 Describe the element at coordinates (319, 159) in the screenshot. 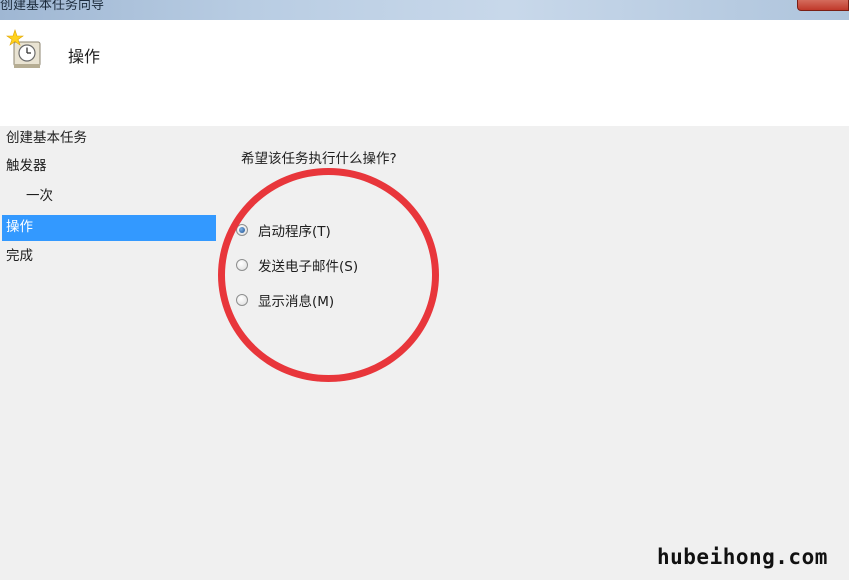

I see `action-question: 希望该任务执行什么操作?` at that location.